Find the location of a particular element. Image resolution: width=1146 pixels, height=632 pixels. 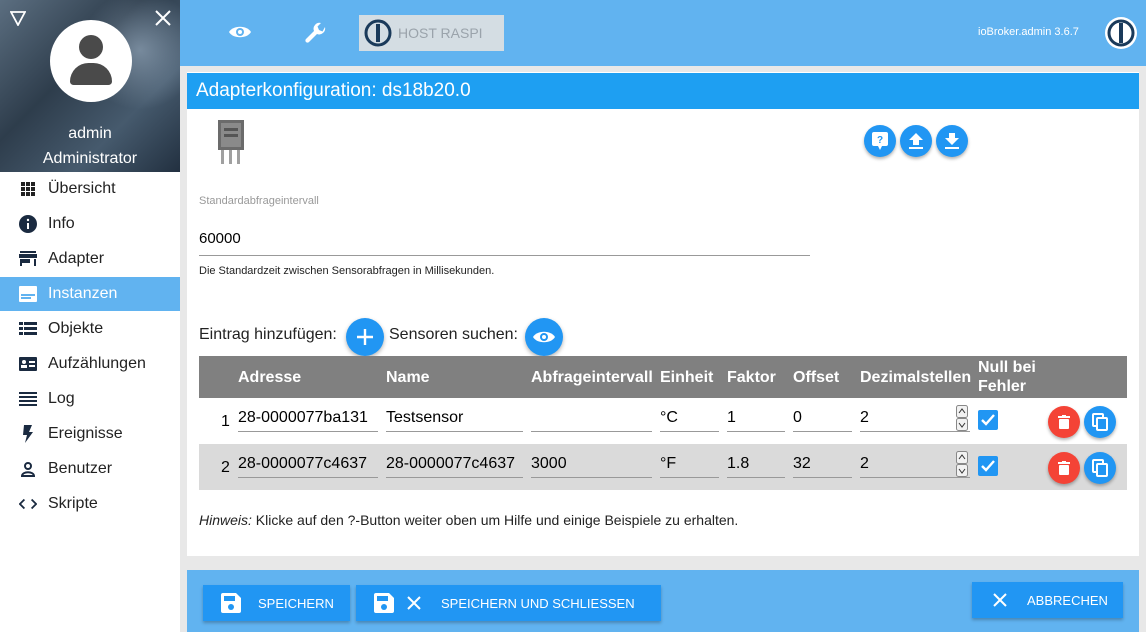

sidebar-item-ereignisse: Ereignisse is located at coordinates (90, 434).